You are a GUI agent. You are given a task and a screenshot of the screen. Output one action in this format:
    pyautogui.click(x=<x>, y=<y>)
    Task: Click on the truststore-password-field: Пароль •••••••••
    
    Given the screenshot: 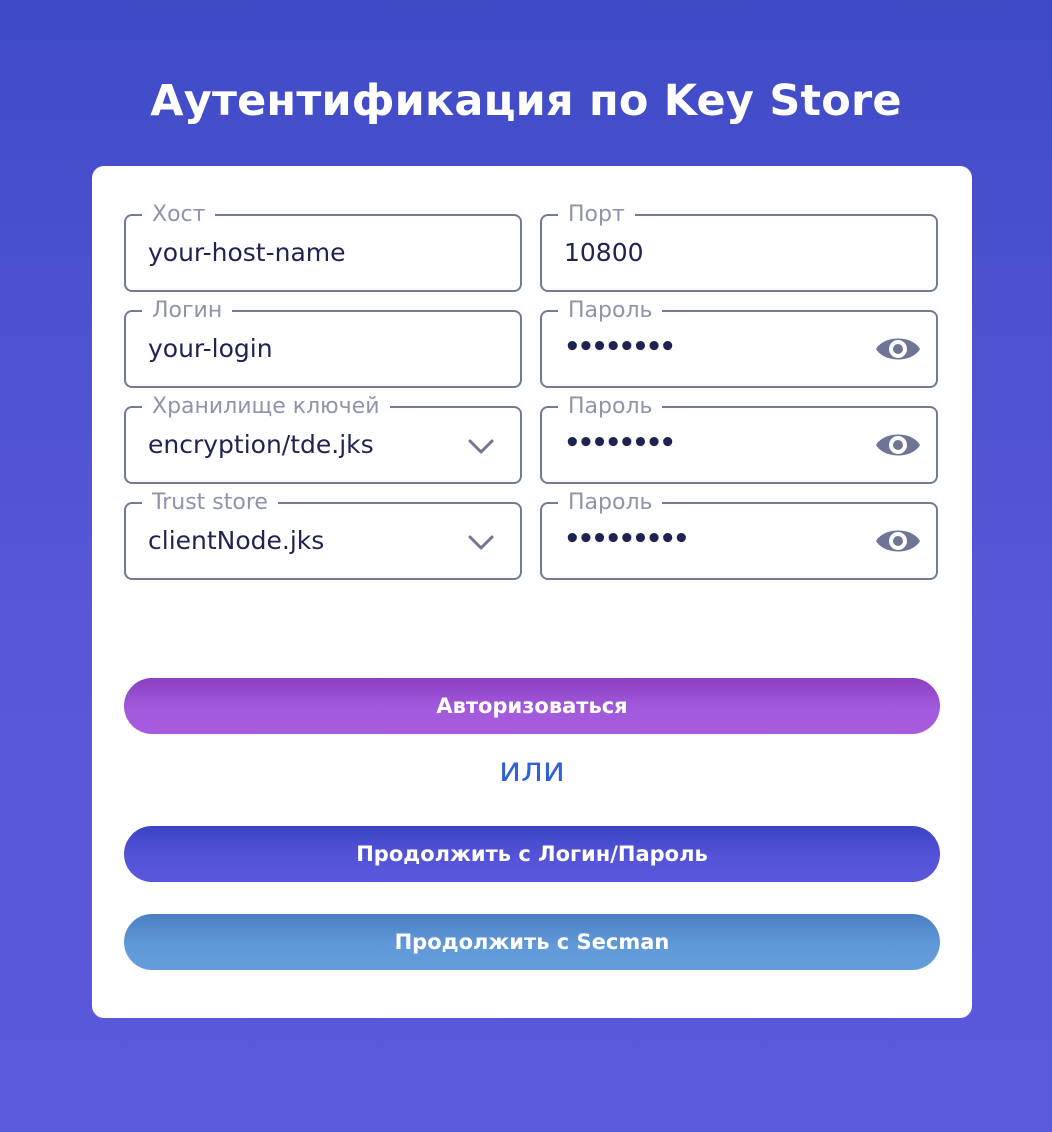 What is the action you would take?
    pyautogui.click(x=739, y=535)
    